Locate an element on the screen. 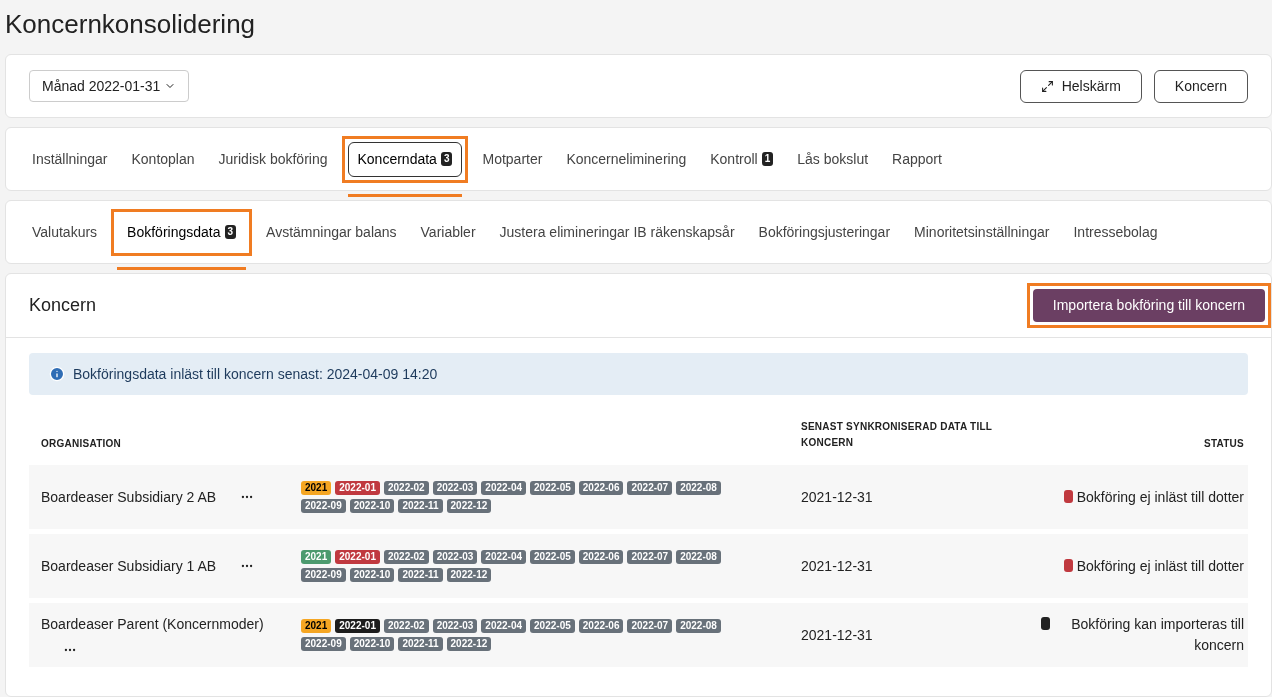 The height and width of the screenshot is (697, 1272). toolbar-button: Helskärm is located at coordinates (1080, 86).